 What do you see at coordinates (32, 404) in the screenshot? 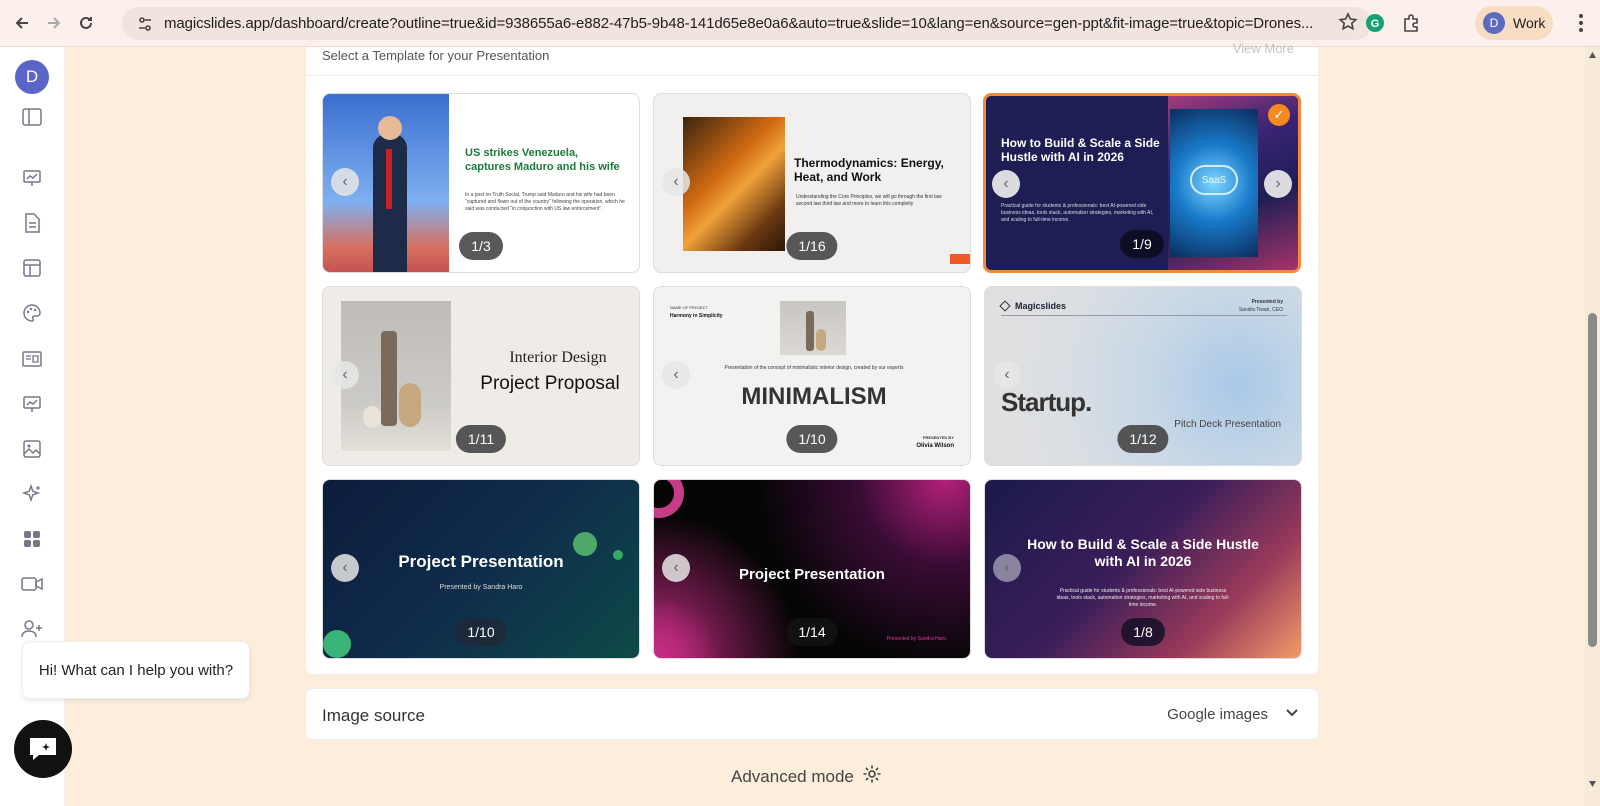
I see `chart-presentation-icon` at bounding box center [32, 404].